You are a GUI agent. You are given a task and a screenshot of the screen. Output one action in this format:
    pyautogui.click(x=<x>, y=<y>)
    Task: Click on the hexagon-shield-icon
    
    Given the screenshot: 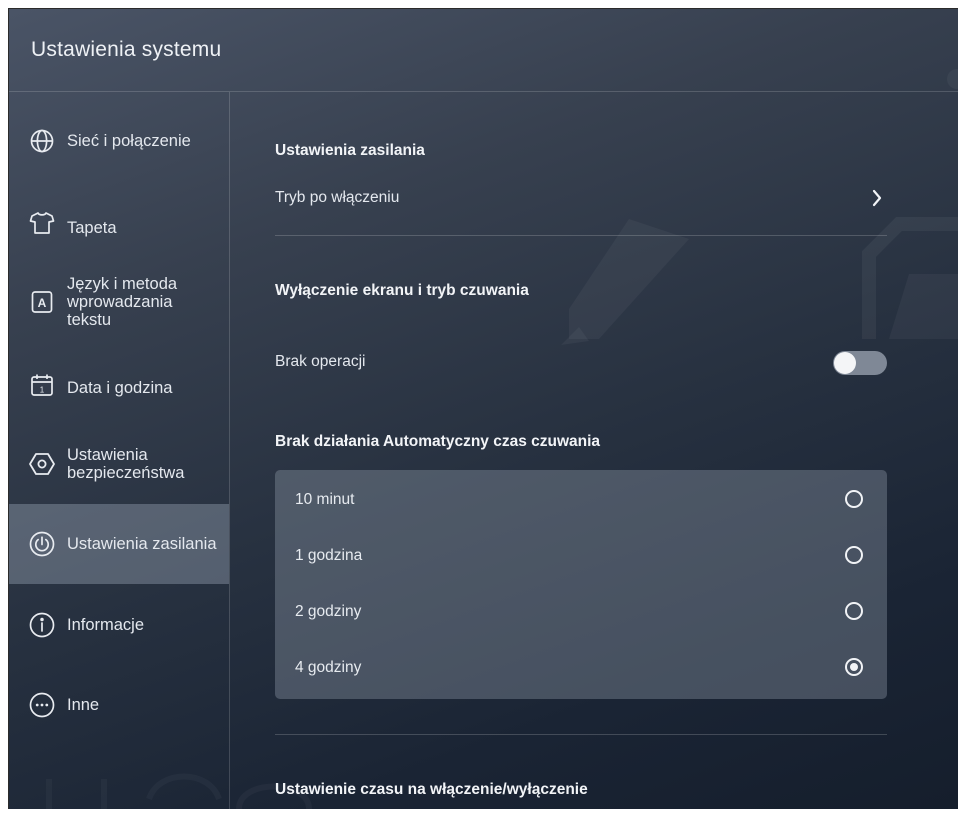 What is the action you would take?
    pyautogui.click(x=42, y=464)
    